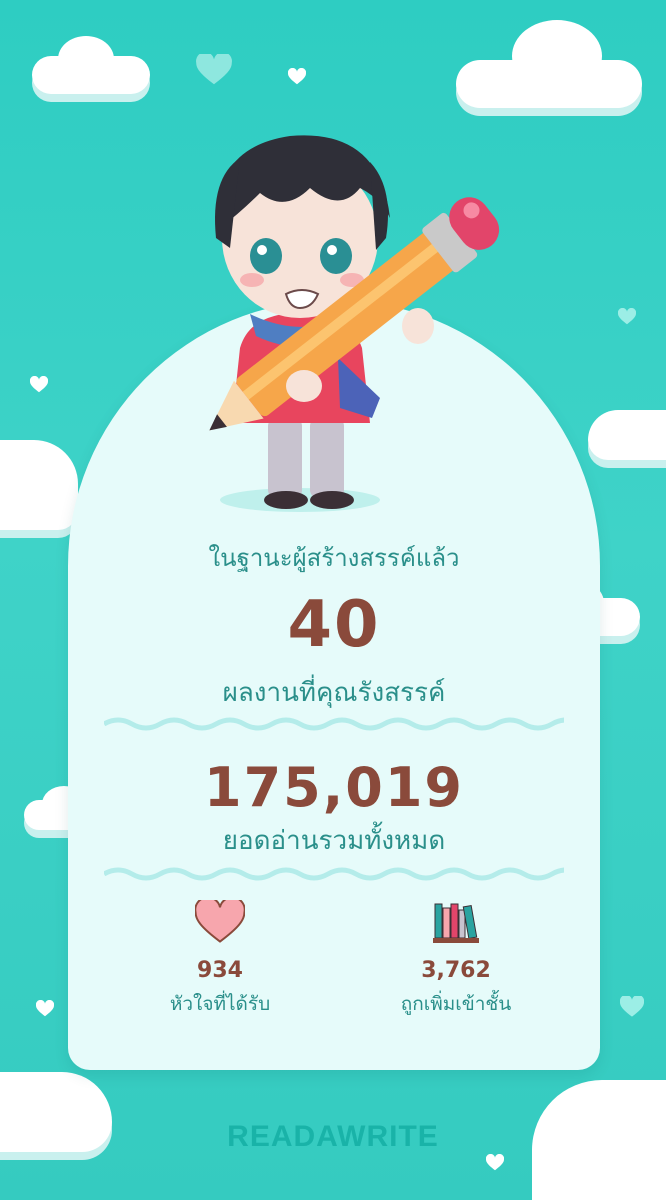 The width and height of the screenshot is (666, 1200). What do you see at coordinates (456, 1004) in the screenshot?
I see `shelf-label: ถูกเพิ่มเข้าชั้น` at bounding box center [456, 1004].